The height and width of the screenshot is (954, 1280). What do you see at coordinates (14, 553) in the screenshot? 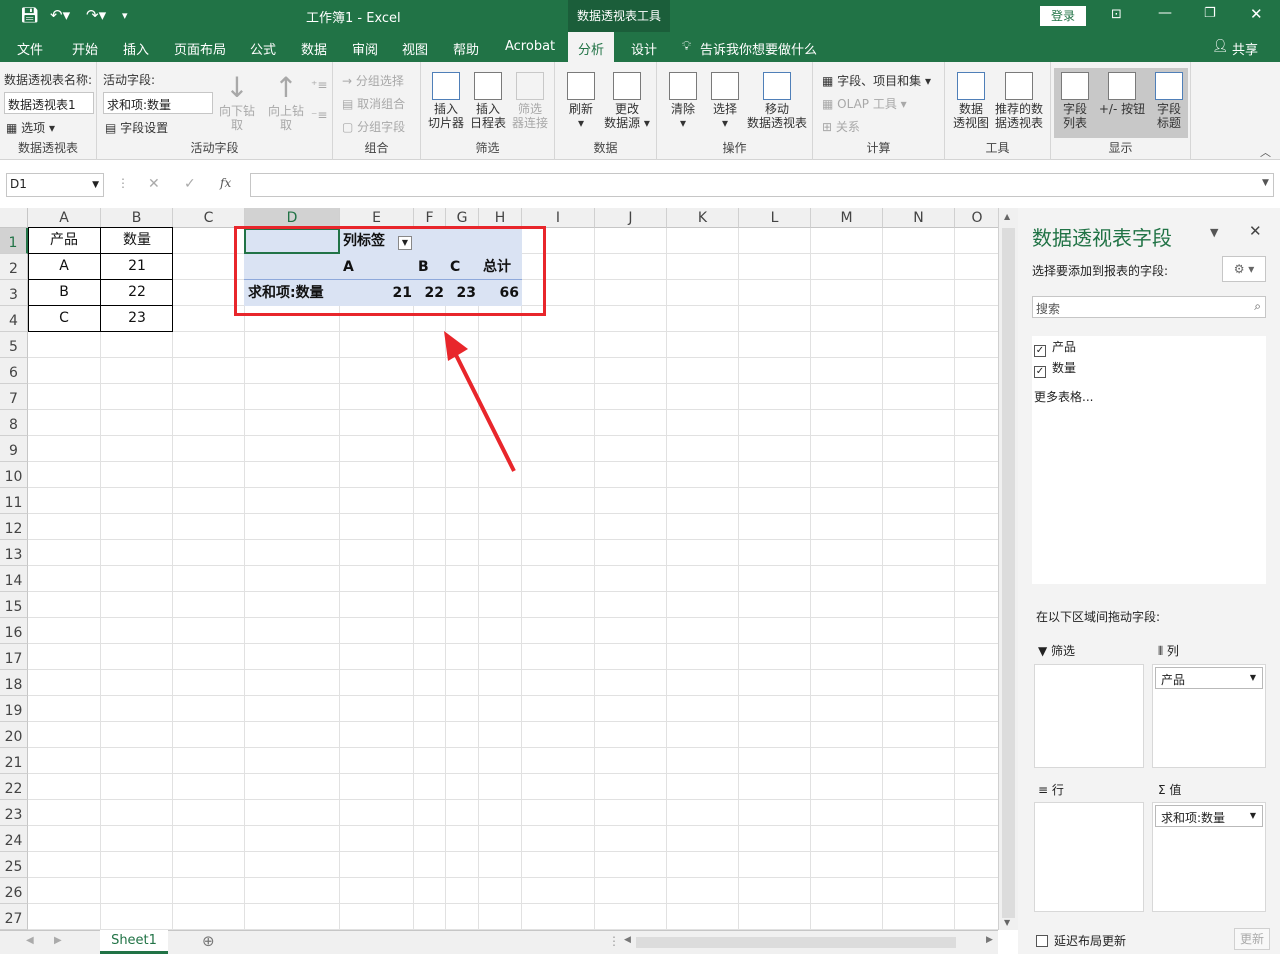
I see `row-header: 13` at bounding box center [14, 553].